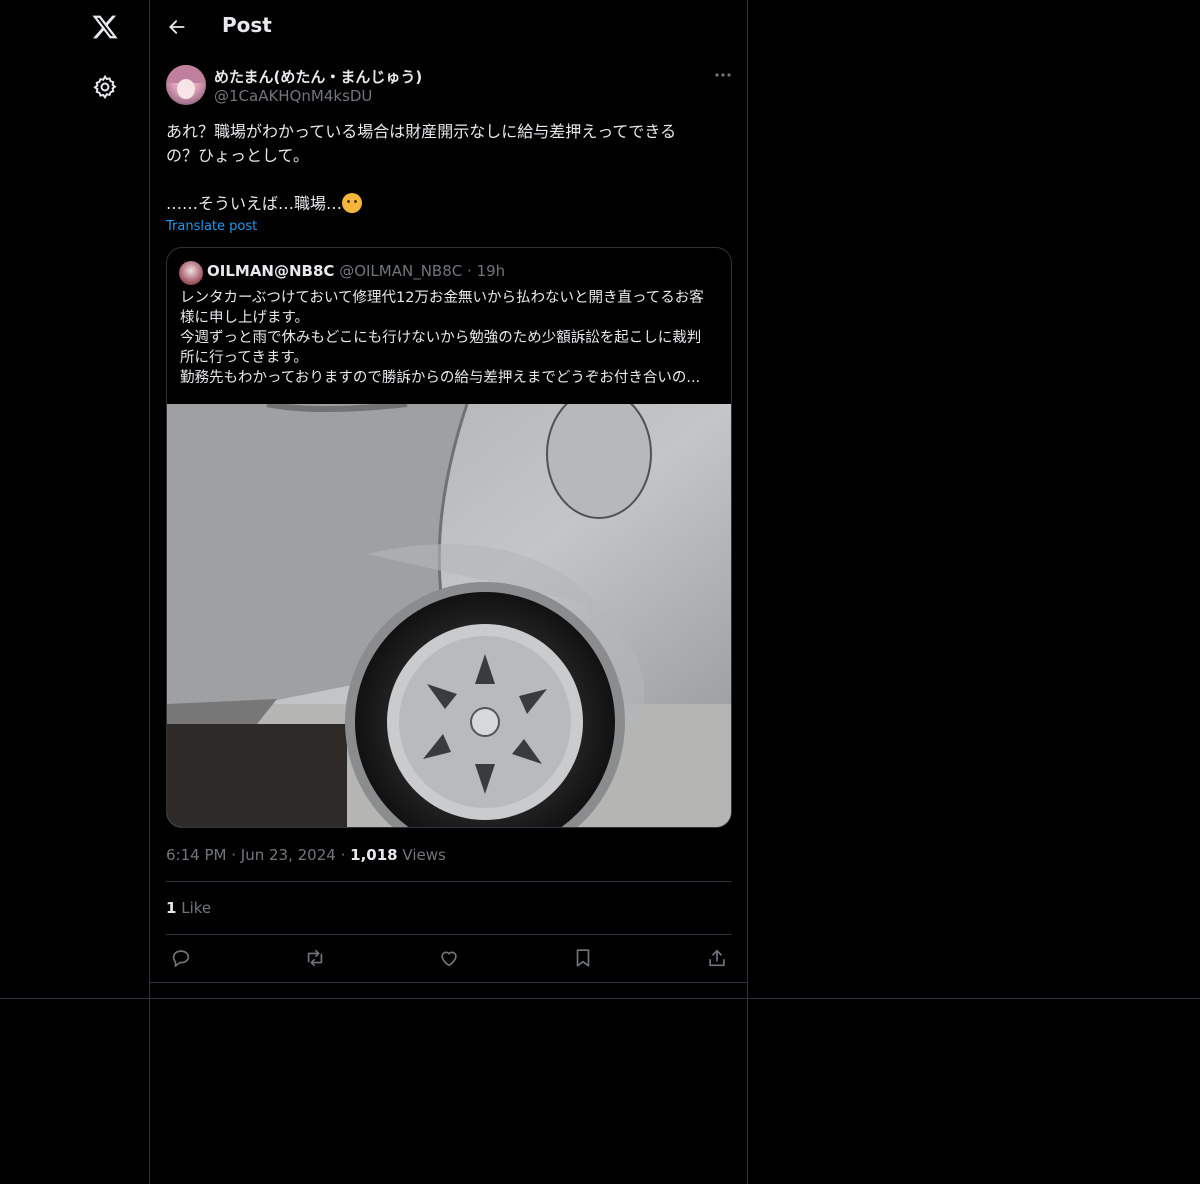 Image resolution: width=1200 pixels, height=1184 pixels. Describe the element at coordinates (293, 96) in the screenshot. I see `author-handle: @1CaAKHQnM4ksDU` at that location.